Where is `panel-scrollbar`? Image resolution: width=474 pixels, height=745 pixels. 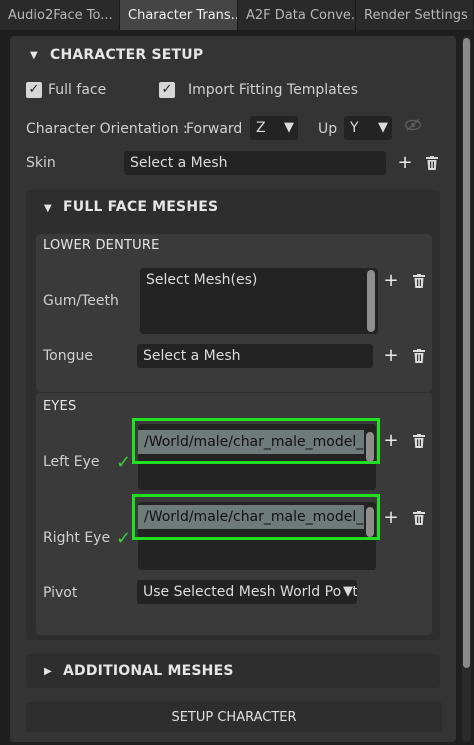
panel-scrollbar is located at coordinates (466, 389).